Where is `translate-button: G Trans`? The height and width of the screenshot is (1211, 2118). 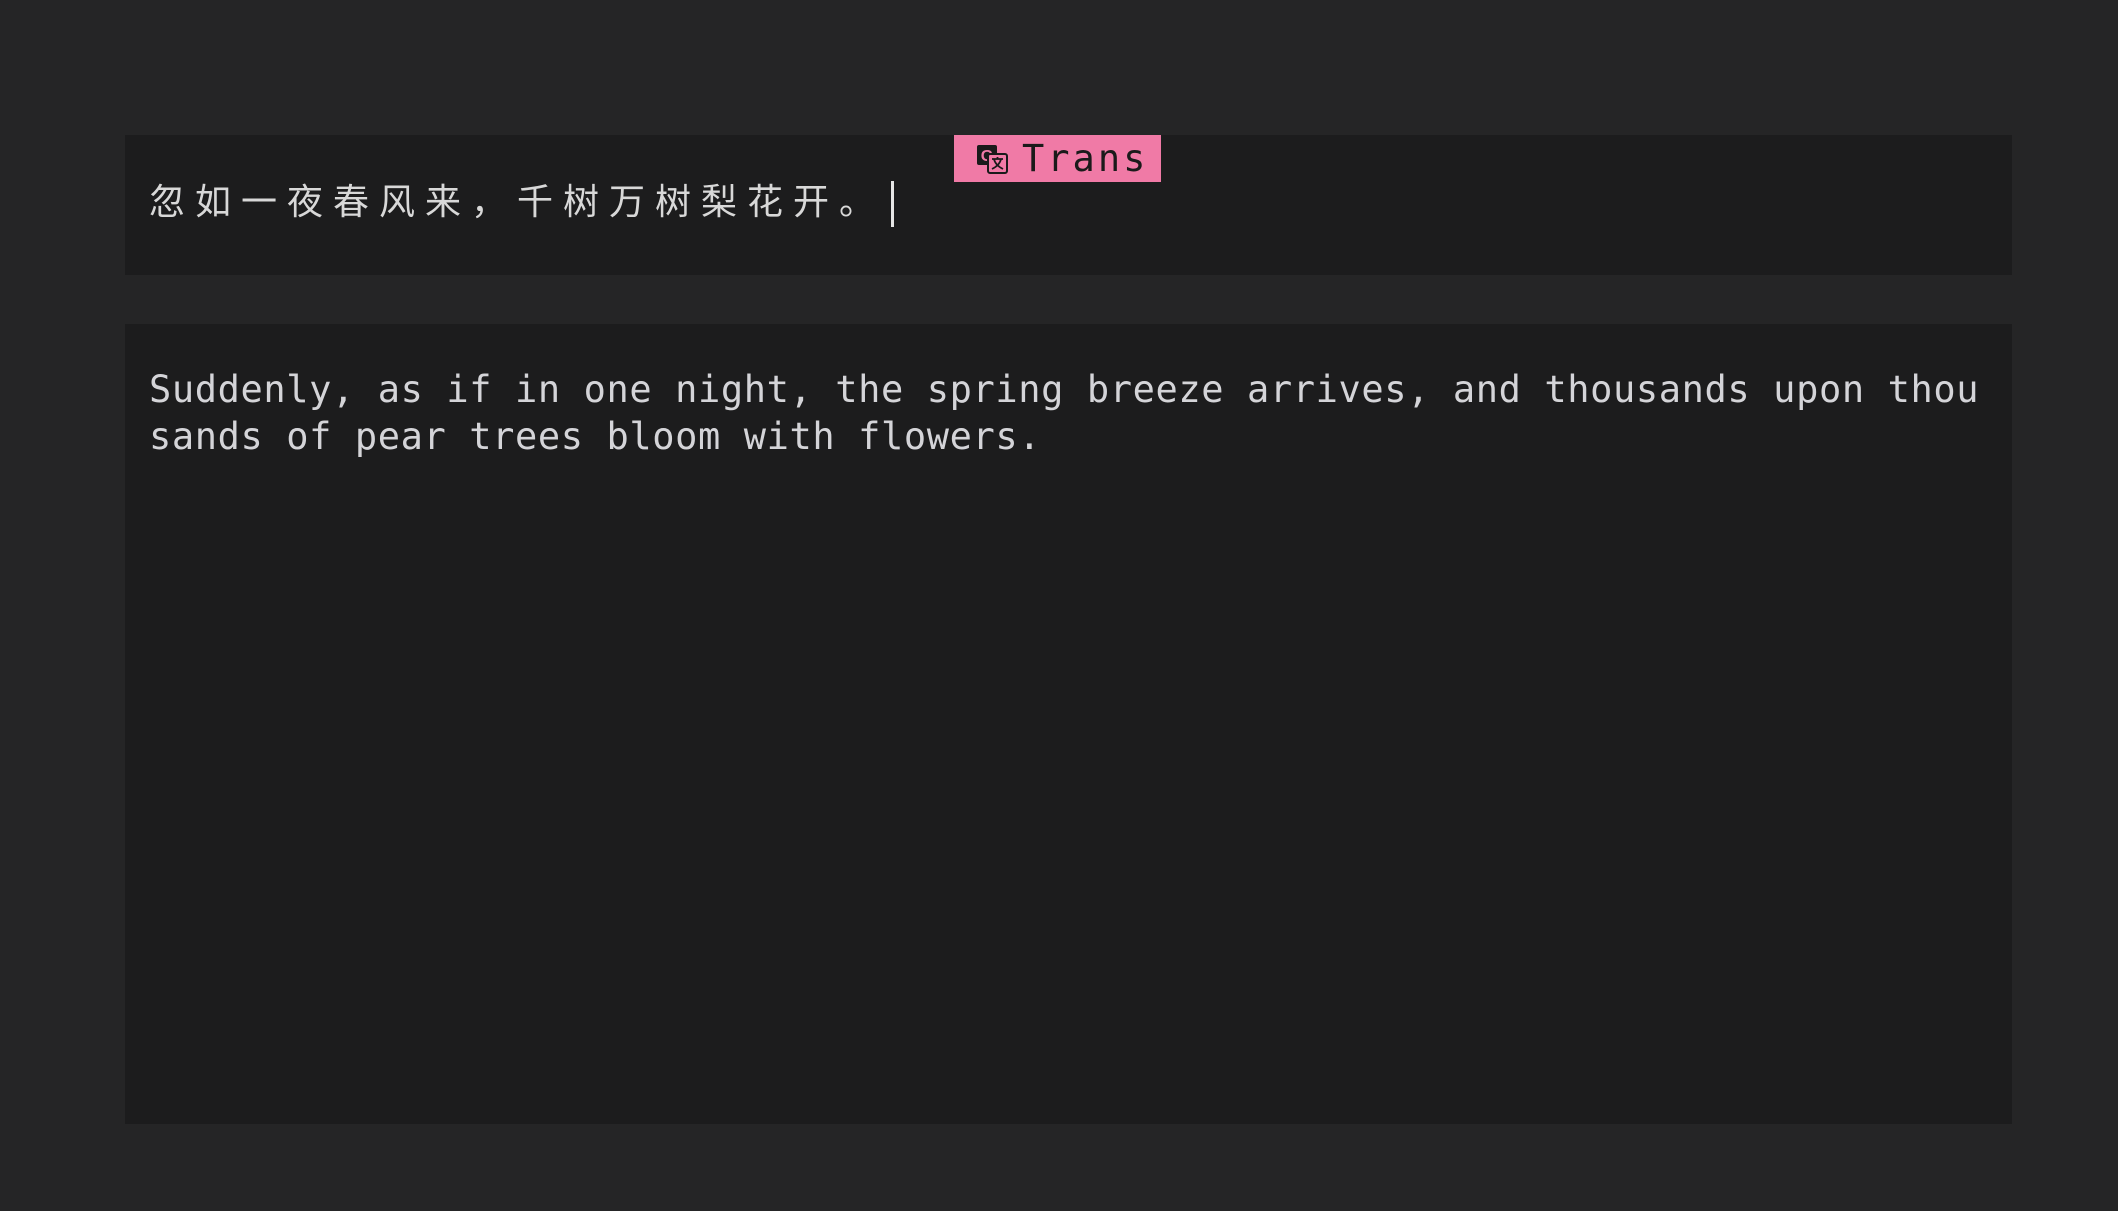
translate-button: G Trans is located at coordinates (1057, 158).